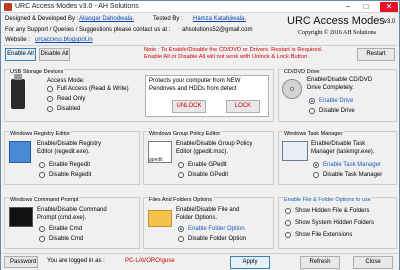 This screenshot has width=400, height=270. I want to click on regedit-desc-2: Editor (regedit.exe)., so click(63, 152).